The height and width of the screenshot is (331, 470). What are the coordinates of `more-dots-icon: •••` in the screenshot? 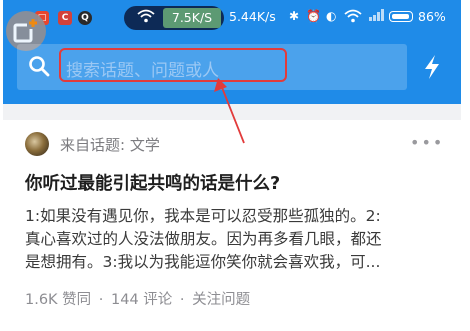 It's located at (427, 142).